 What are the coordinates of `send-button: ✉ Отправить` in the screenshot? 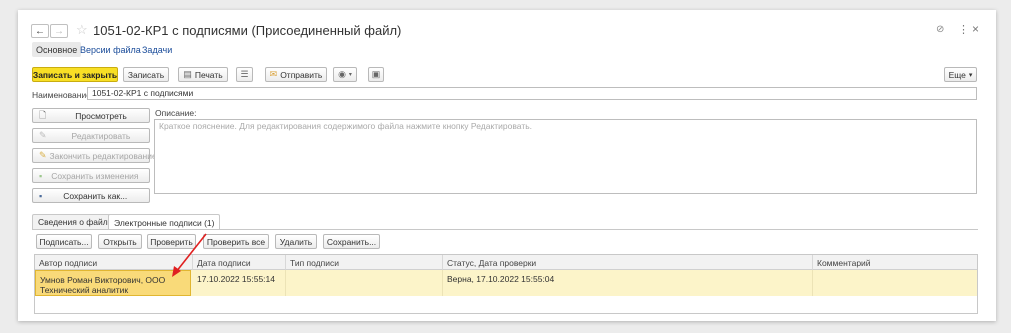 It's located at (296, 74).